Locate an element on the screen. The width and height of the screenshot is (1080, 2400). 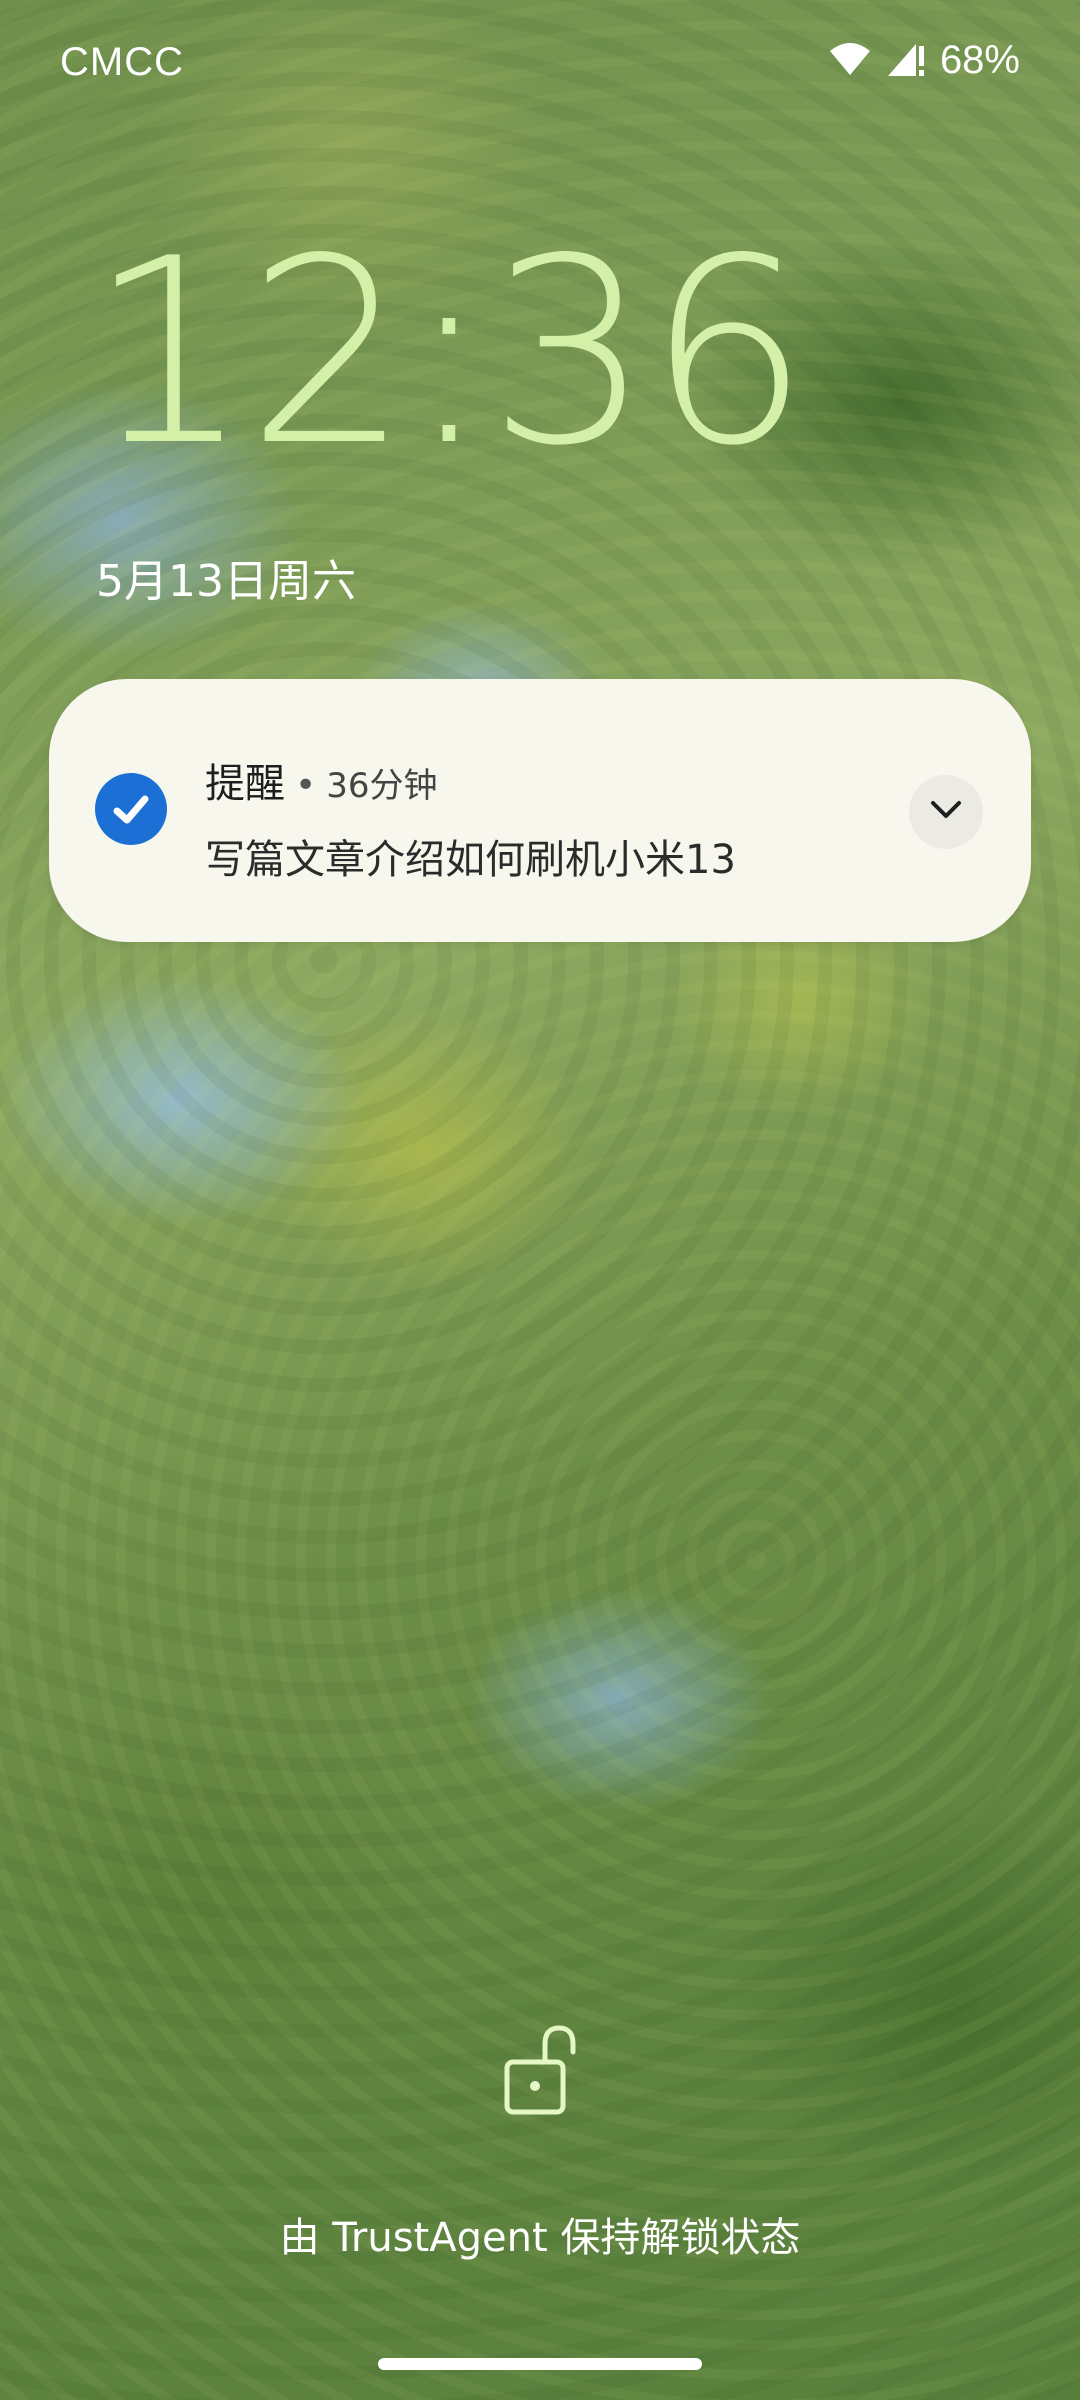
home-indicator is located at coordinates (540, 2364).